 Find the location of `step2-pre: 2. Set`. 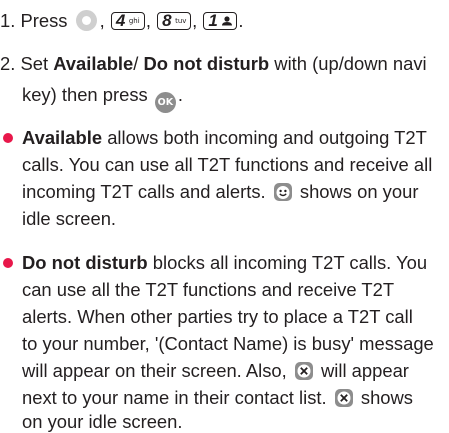

step2-pre: 2. Set is located at coordinates (24, 63).